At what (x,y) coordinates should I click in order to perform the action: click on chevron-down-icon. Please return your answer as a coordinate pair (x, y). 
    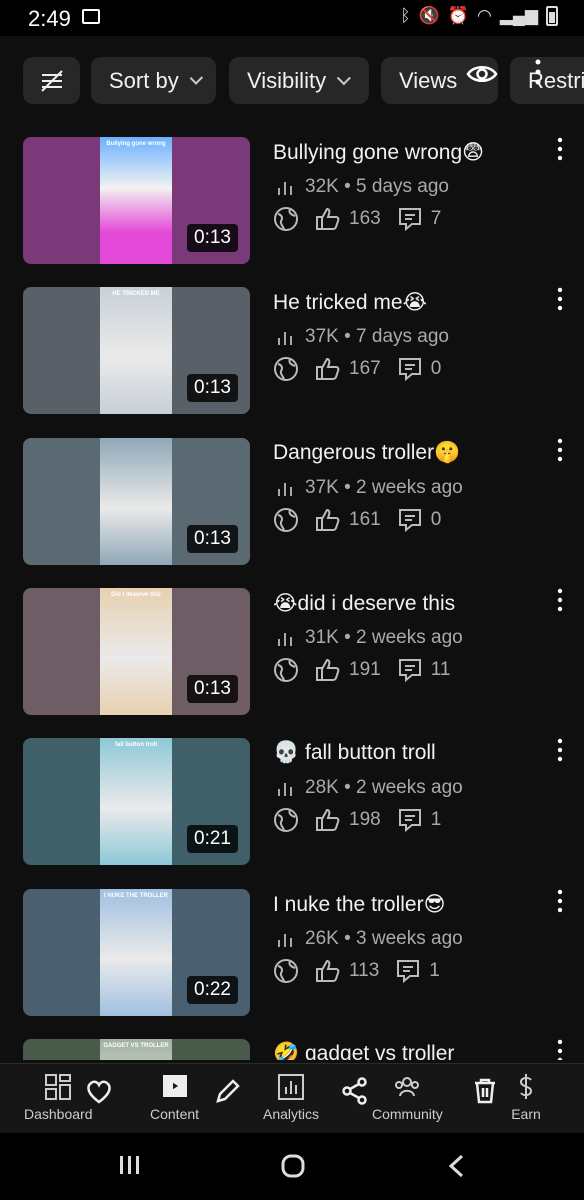
    Looking at the image, I should click on (196, 77).